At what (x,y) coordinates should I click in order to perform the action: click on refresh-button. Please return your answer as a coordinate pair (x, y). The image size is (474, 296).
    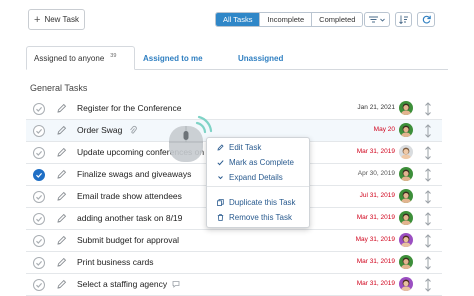
    Looking at the image, I should click on (426, 19).